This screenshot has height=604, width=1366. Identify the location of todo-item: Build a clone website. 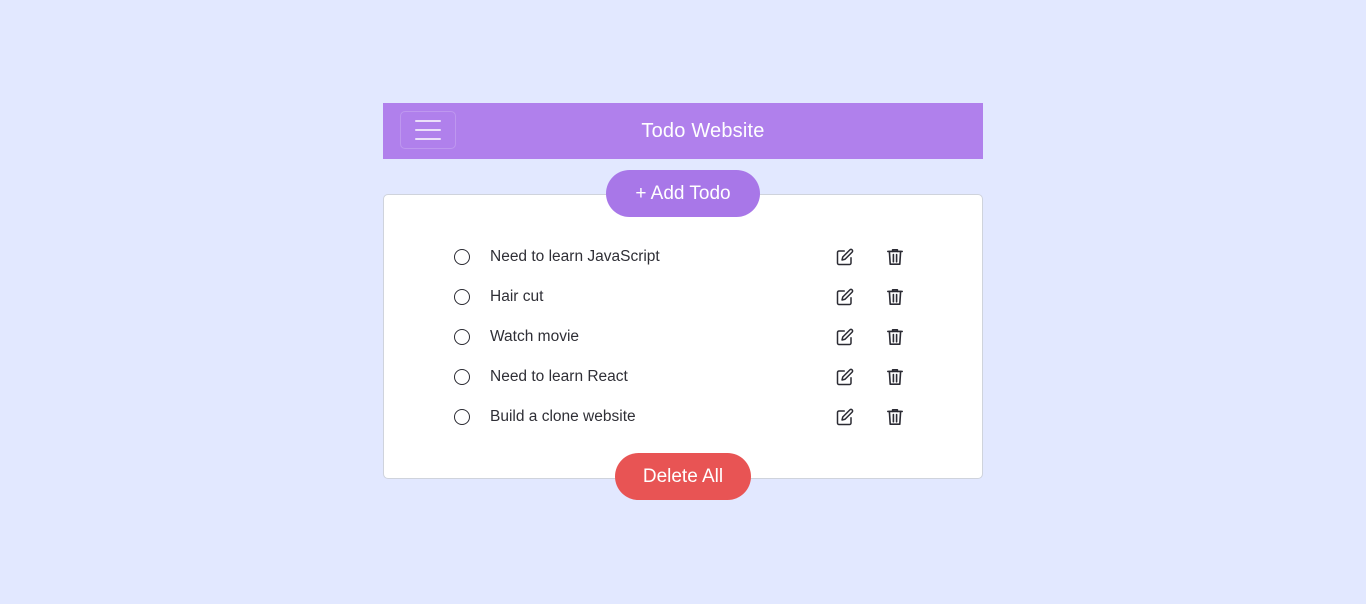
(683, 417).